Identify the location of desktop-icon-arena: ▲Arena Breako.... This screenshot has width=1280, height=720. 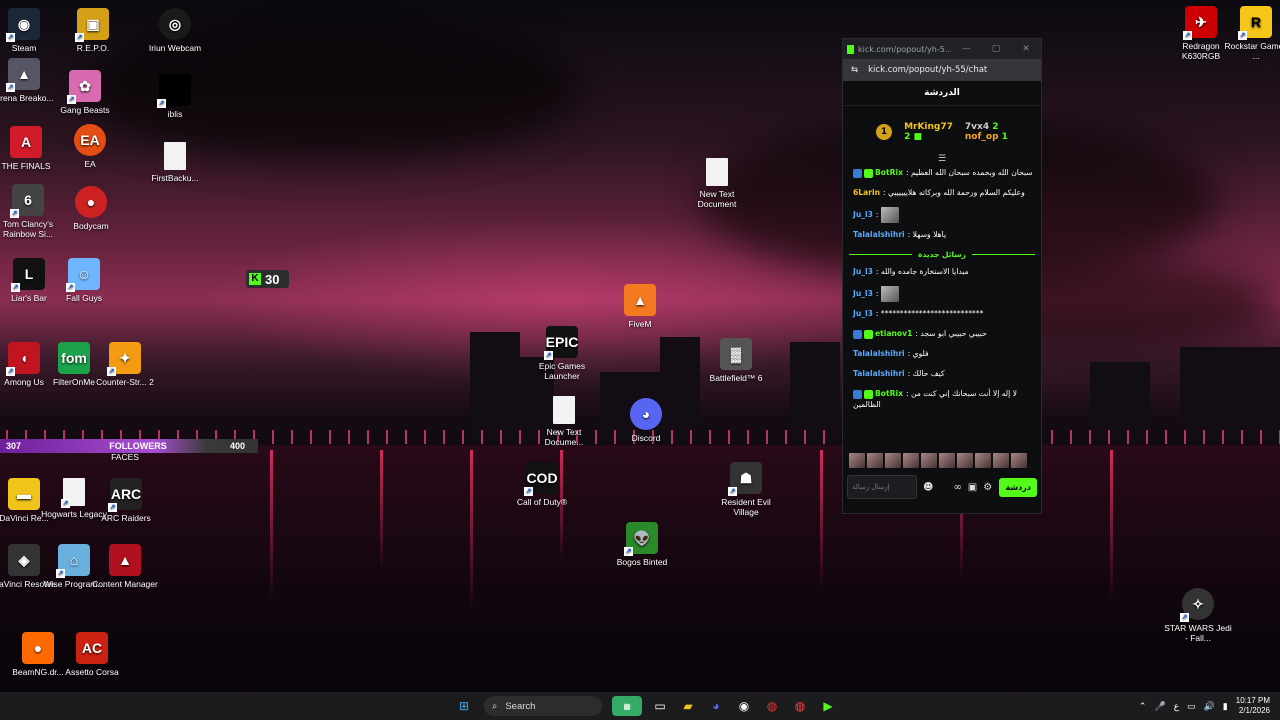
(29, 80).